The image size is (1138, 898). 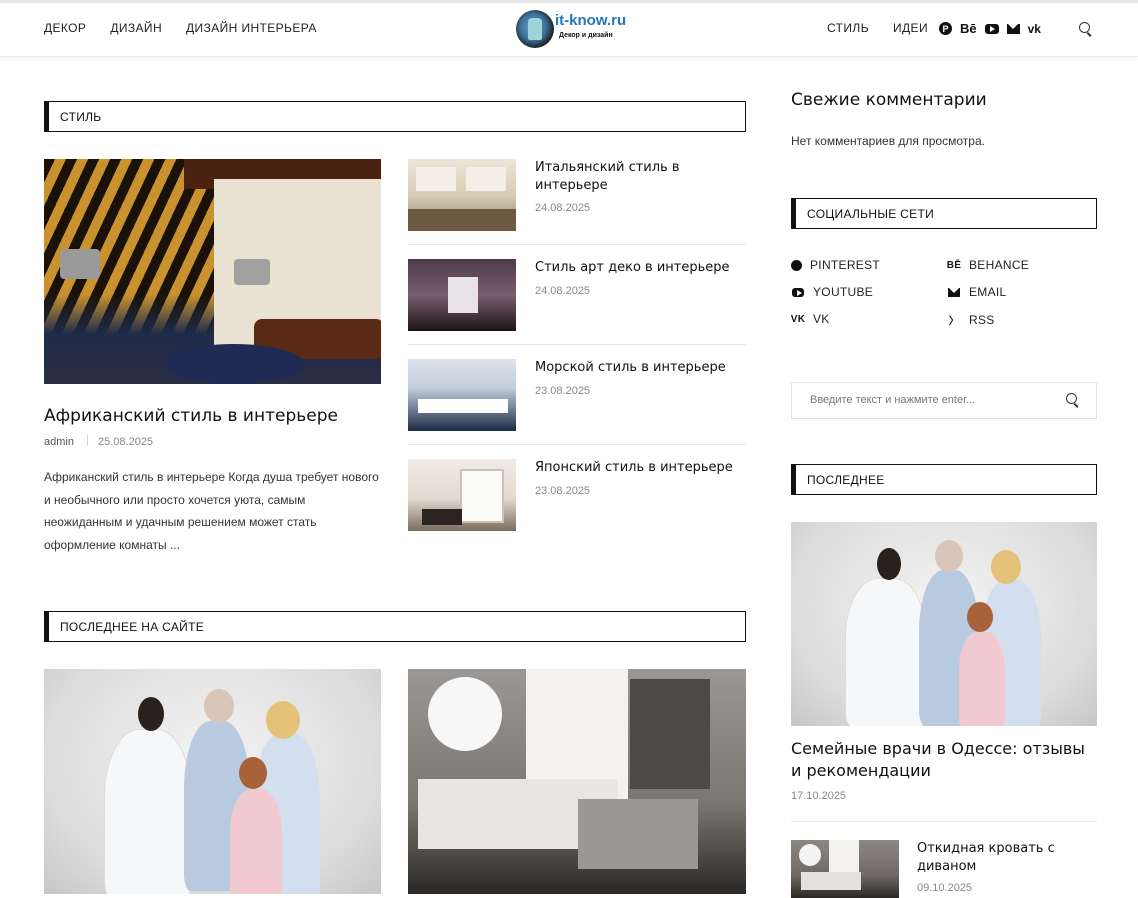 What do you see at coordinates (954, 321) in the screenshot?
I see `rss-icon: 〉` at bounding box center [954, 321].